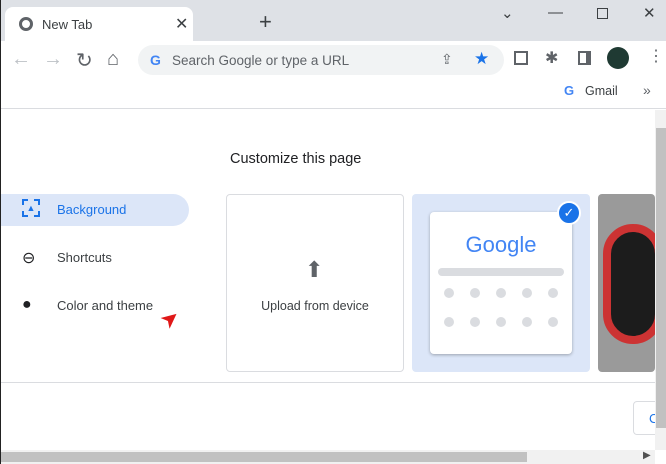 The image size is (666, 464). What do you see at coordinates (181, 24) in the screenshot?
I see `close-tab-icon: ✕` at bounding box center [181, 24].